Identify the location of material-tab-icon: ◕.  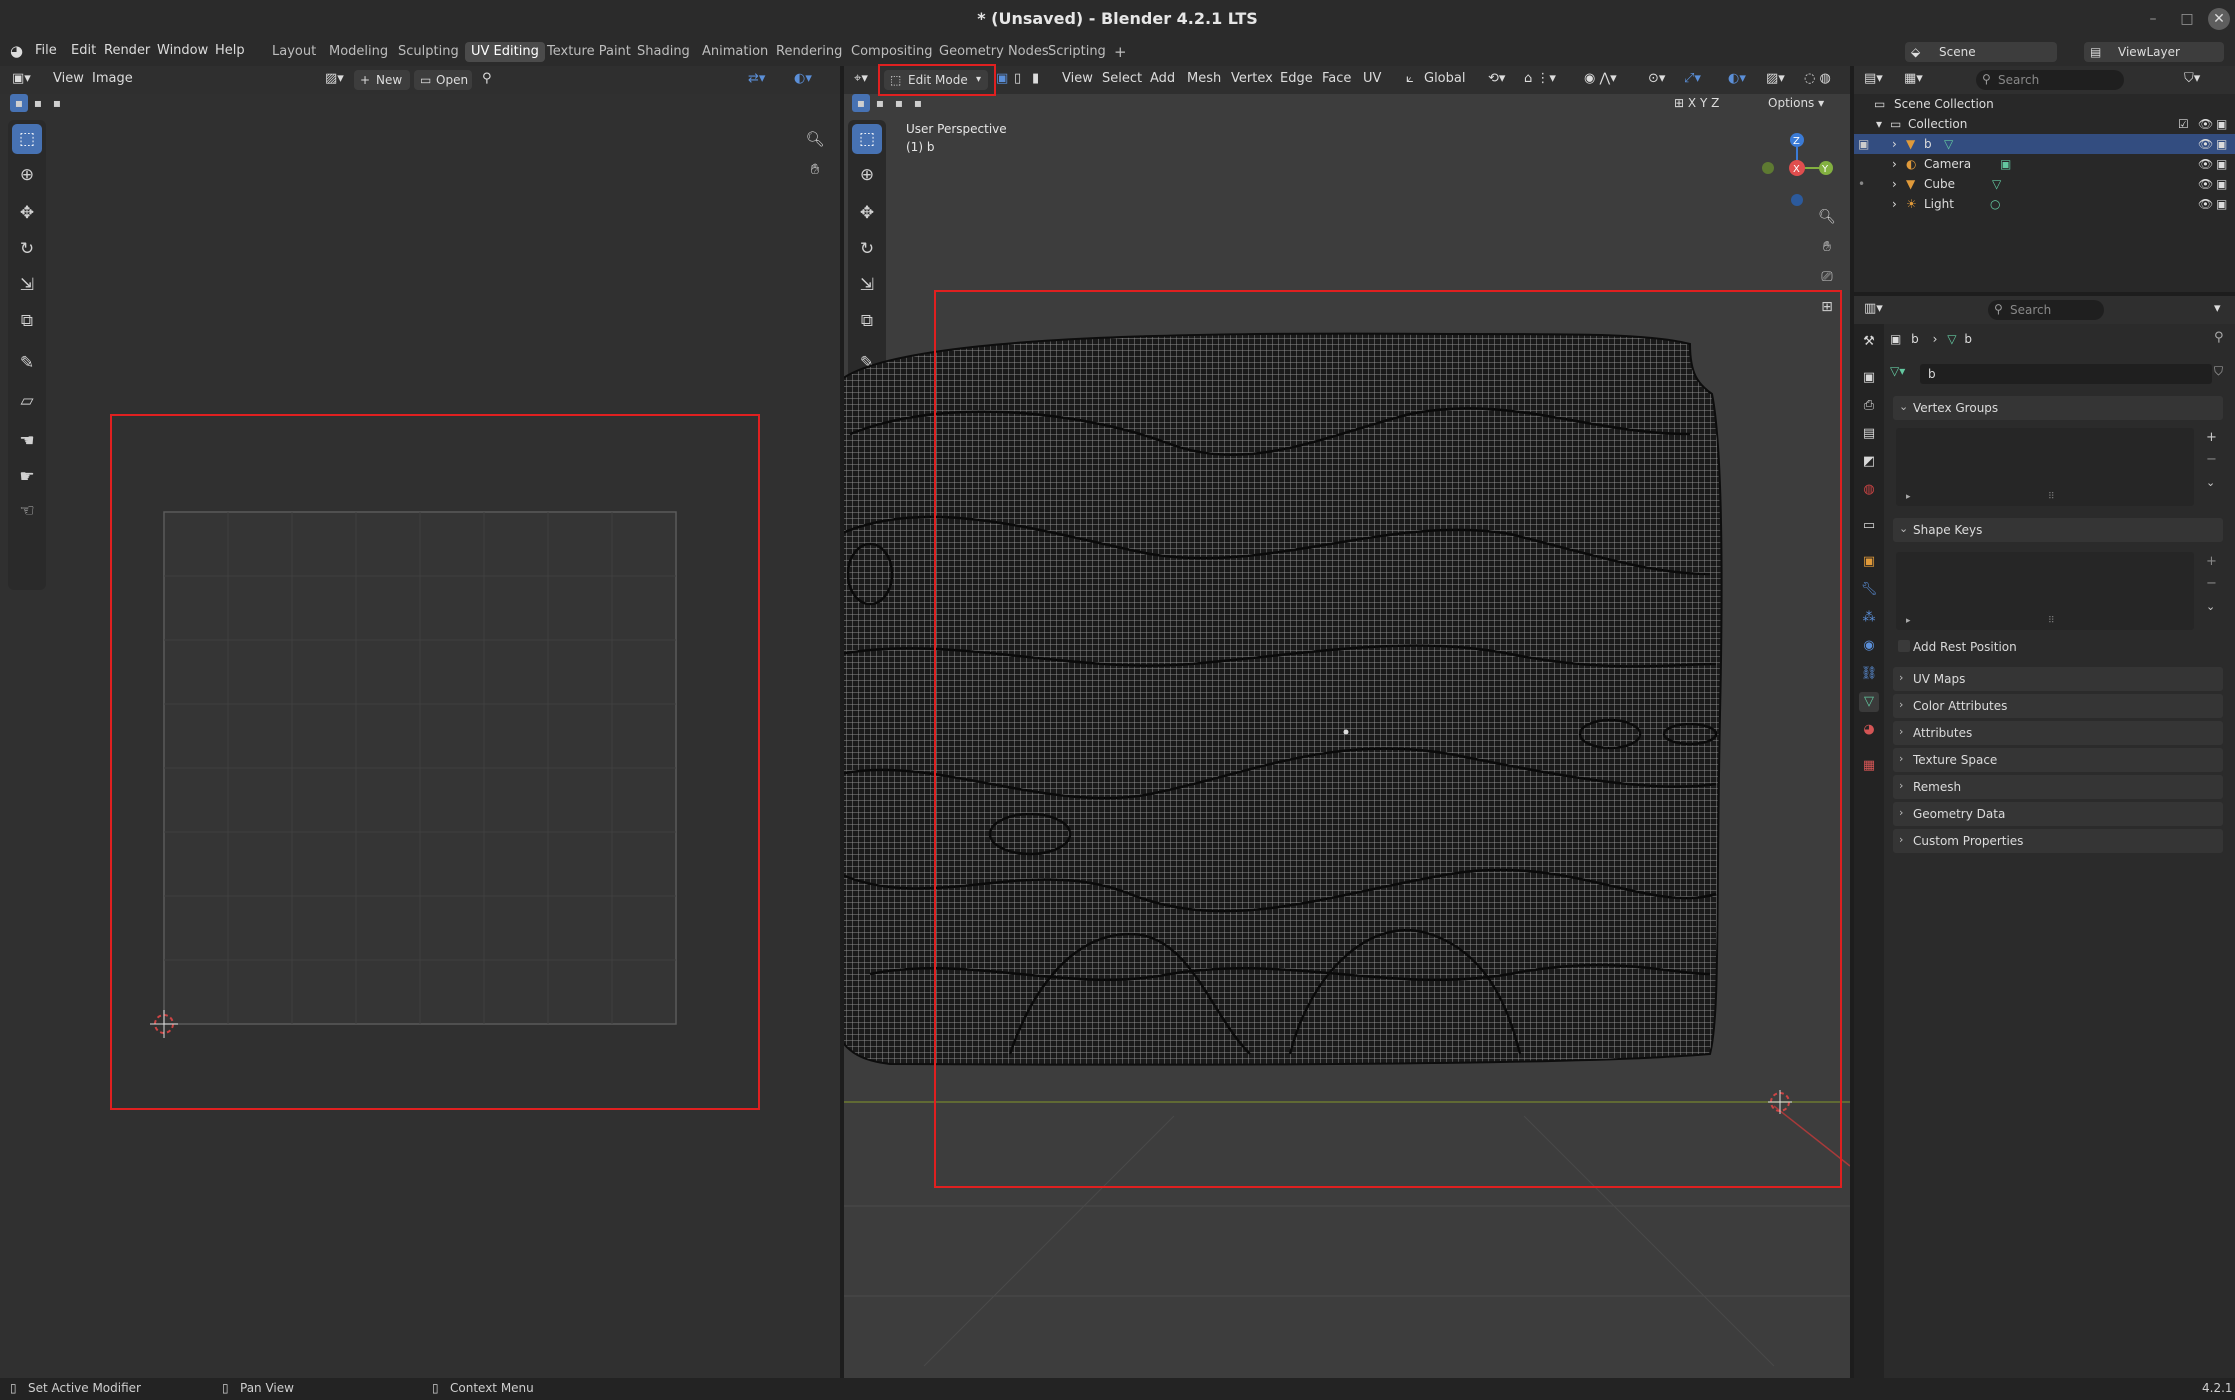
(1869, 730).